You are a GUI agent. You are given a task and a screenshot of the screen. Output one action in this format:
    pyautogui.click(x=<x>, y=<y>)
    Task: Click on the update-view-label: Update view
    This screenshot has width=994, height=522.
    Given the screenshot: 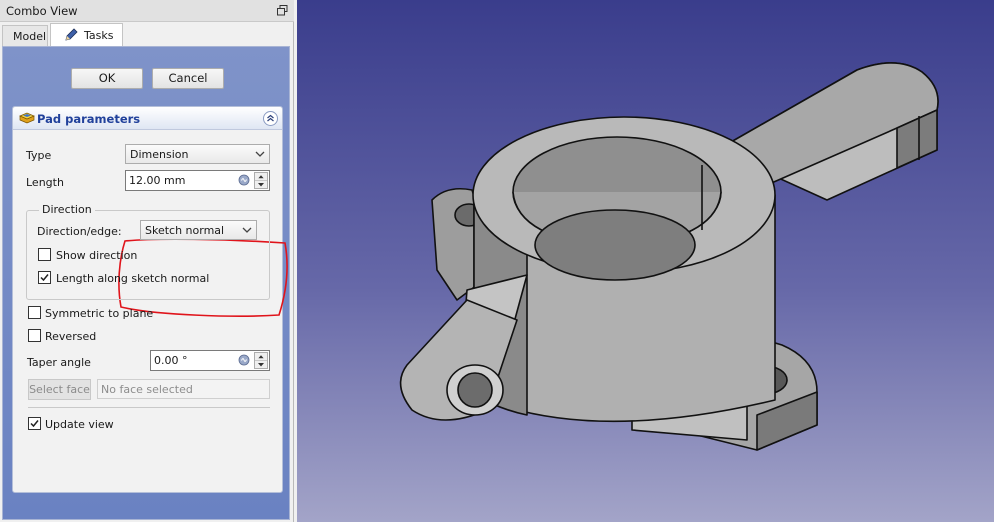 What is the action you would take?
    pyautogui.click(x=79, y=424)
    